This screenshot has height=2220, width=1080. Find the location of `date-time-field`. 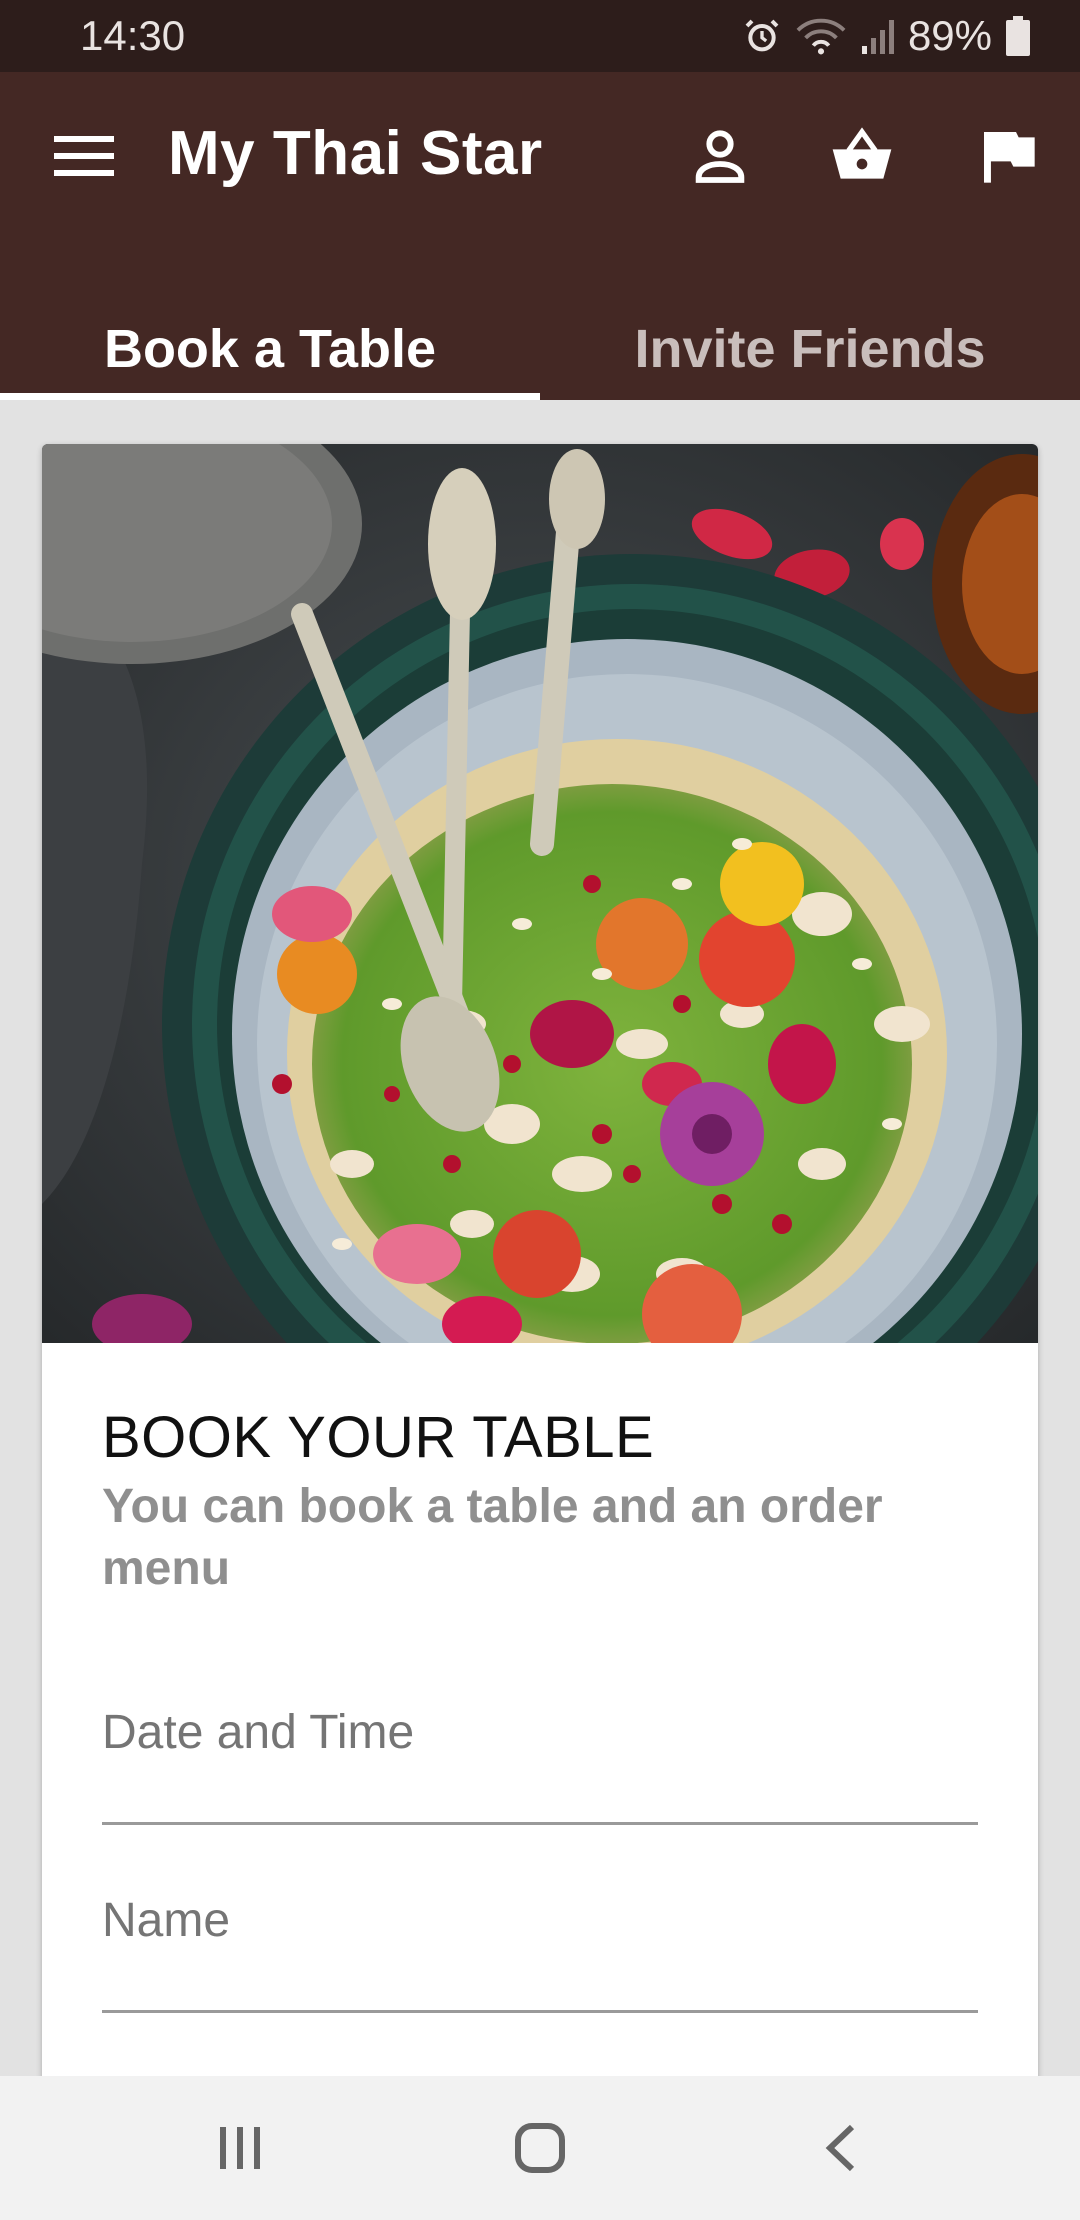

date-time-field is located at coordinates (540, 1766).